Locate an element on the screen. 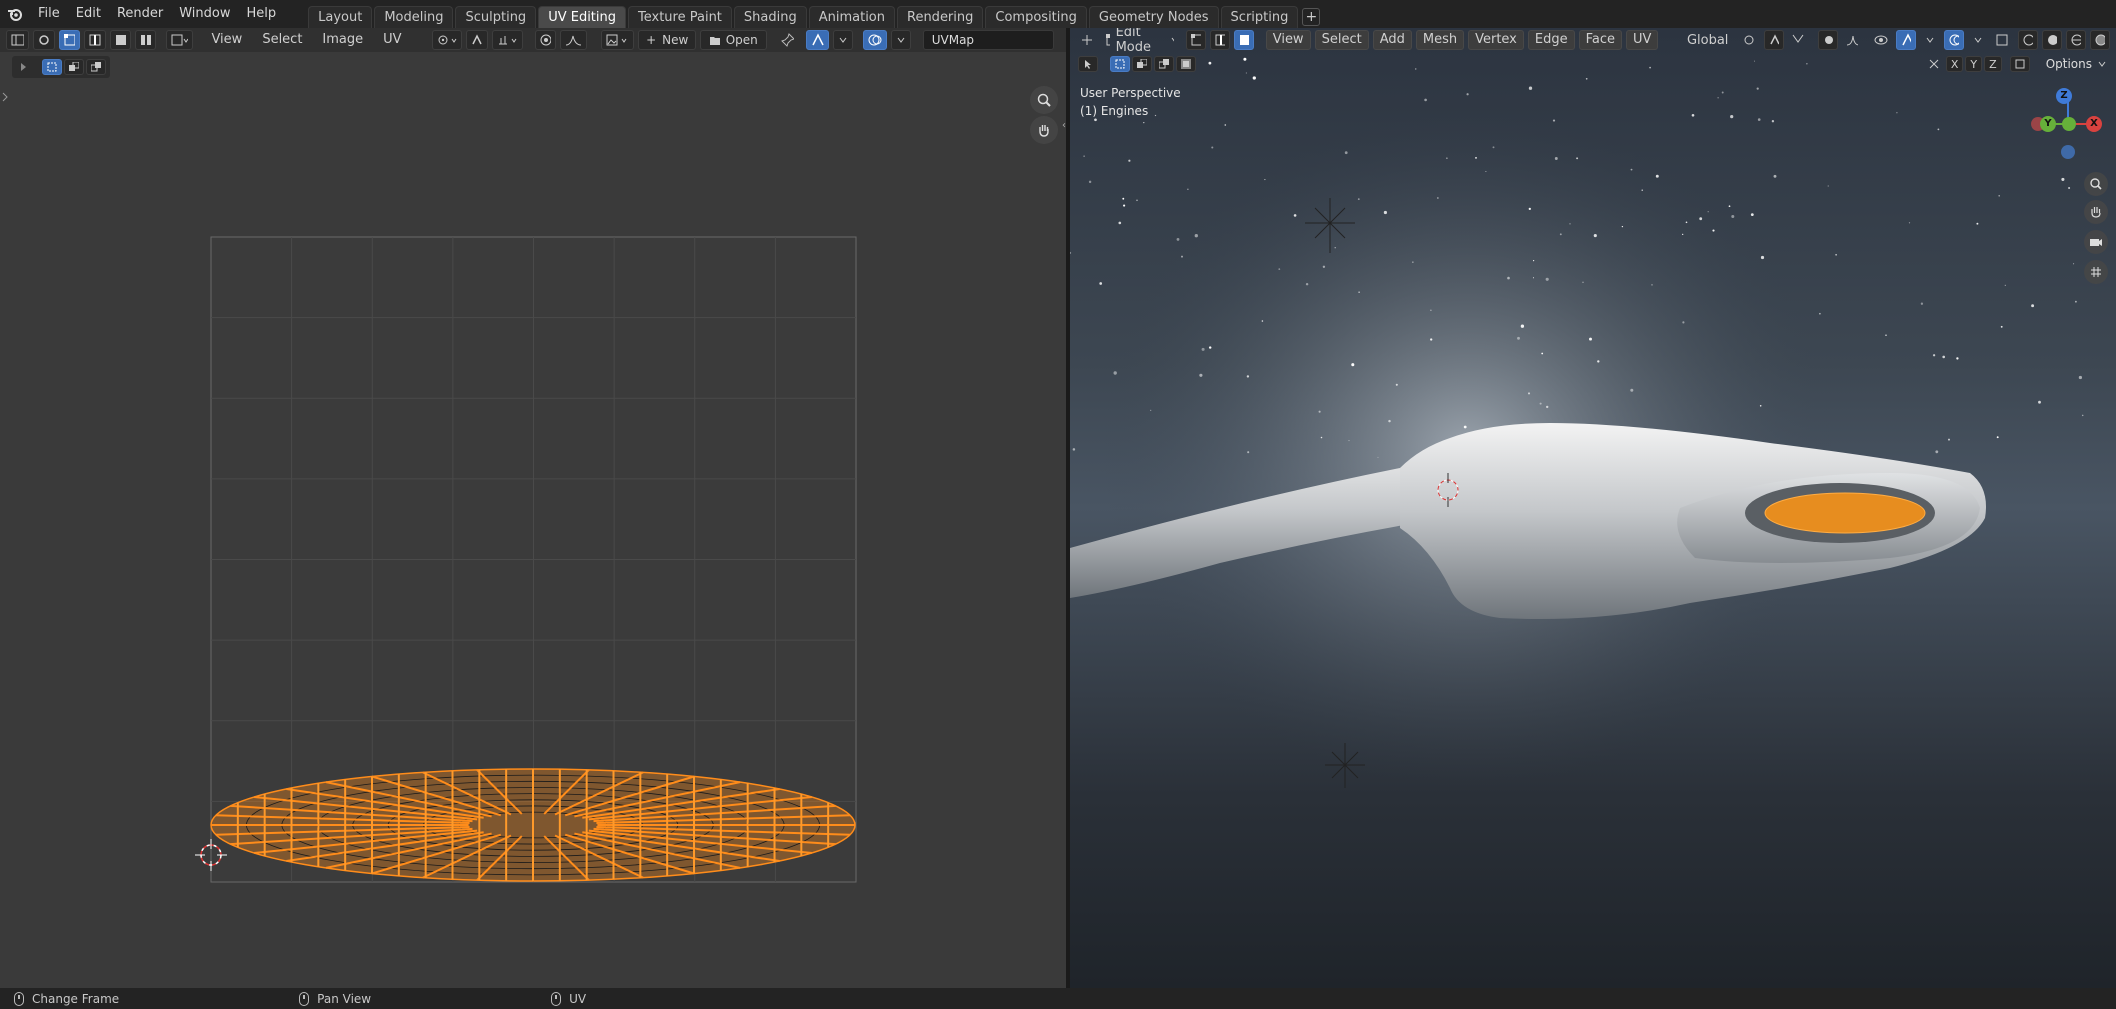 This screenshot has width=2116, height=1009. tab-scripting: Scripting is located at coordinates (1259, 17).